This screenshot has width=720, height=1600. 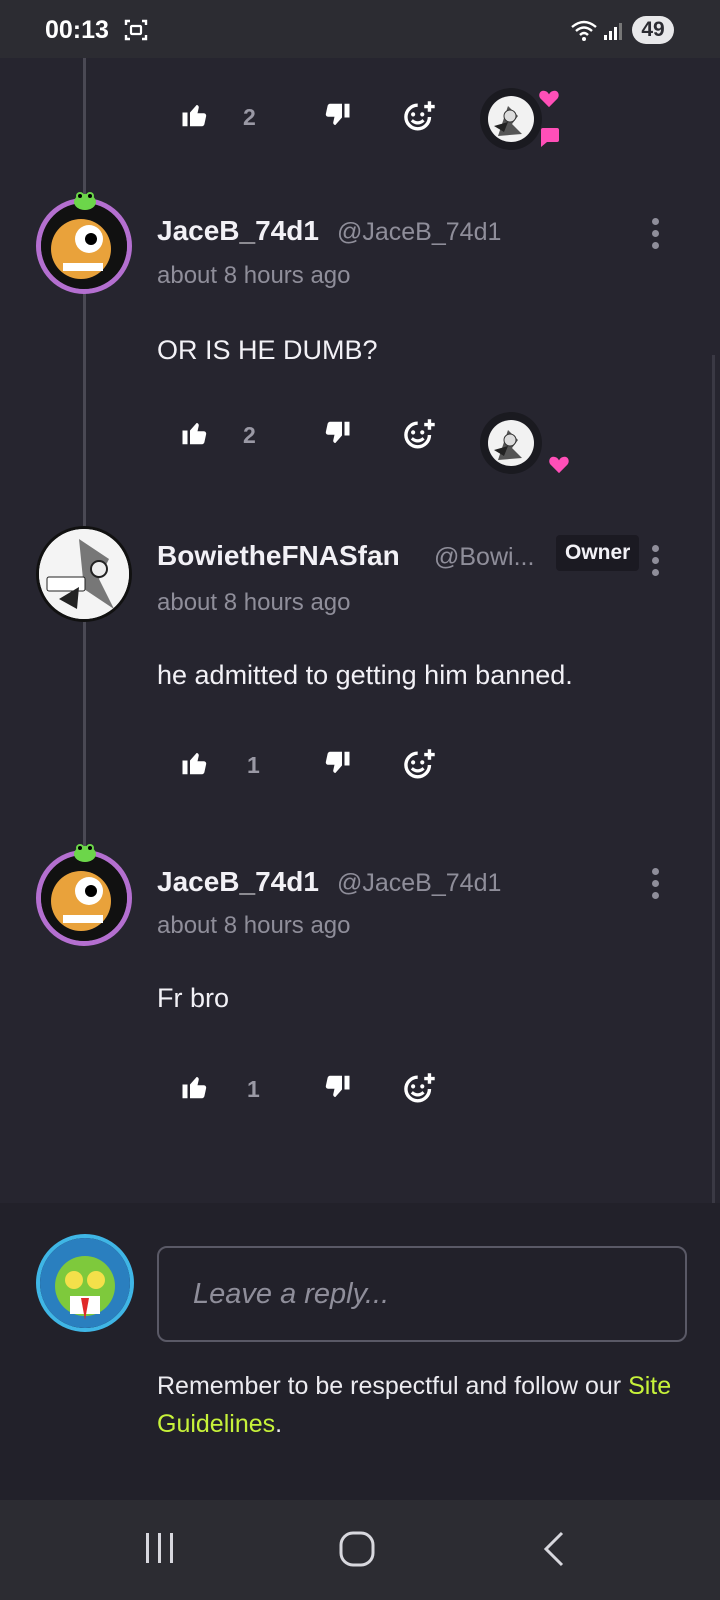 I want to click on recent-apps-icon, so click(x=160, y=1548).